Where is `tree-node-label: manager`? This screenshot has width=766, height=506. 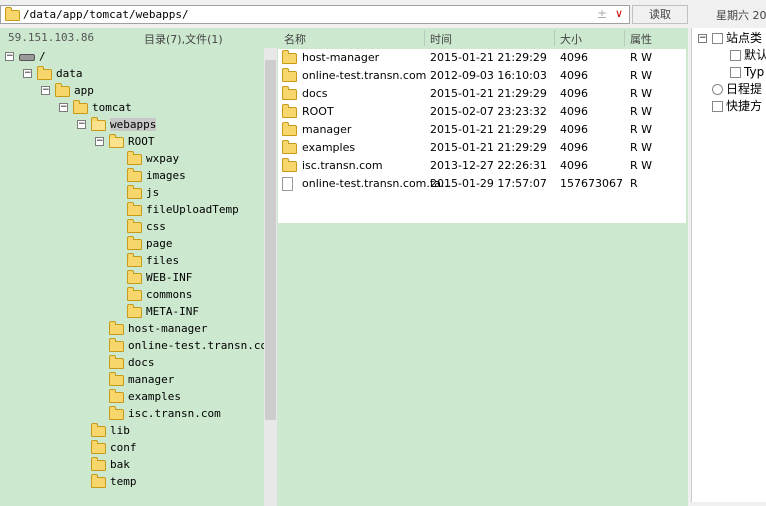 tree-node-label: manager is located at coordinates (151, 379).